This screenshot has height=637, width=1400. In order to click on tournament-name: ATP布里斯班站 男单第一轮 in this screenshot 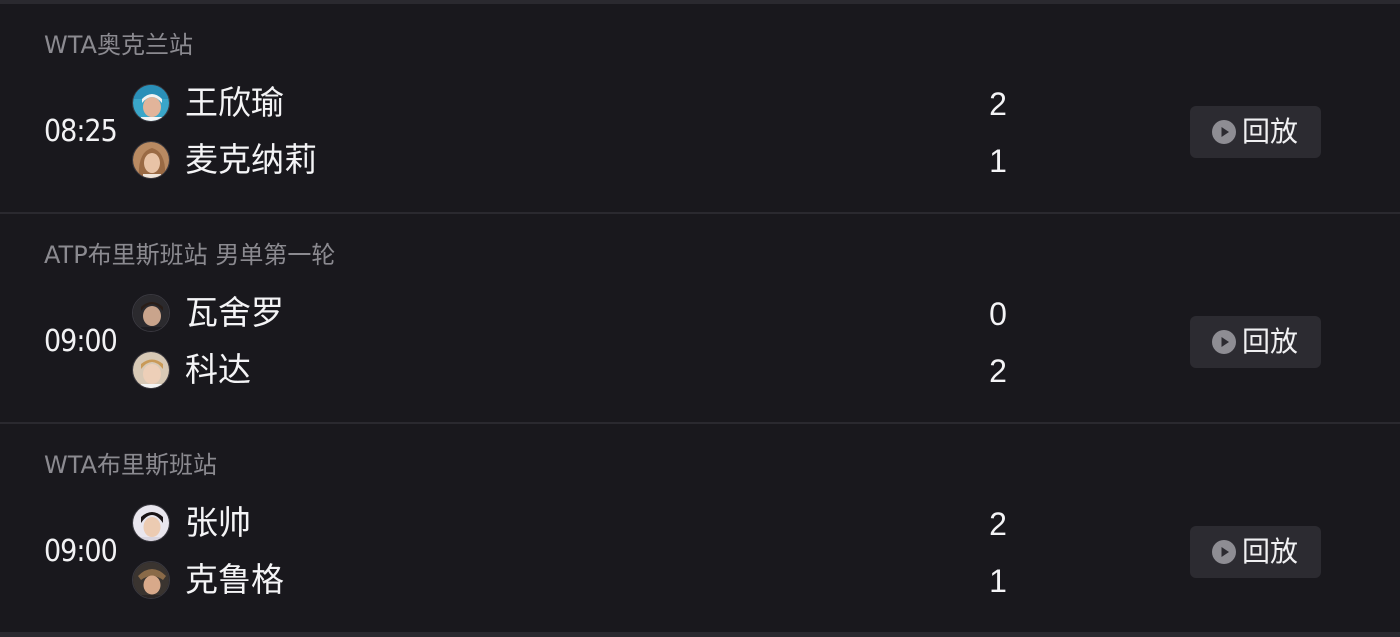, I will do `click(190, 255)`.